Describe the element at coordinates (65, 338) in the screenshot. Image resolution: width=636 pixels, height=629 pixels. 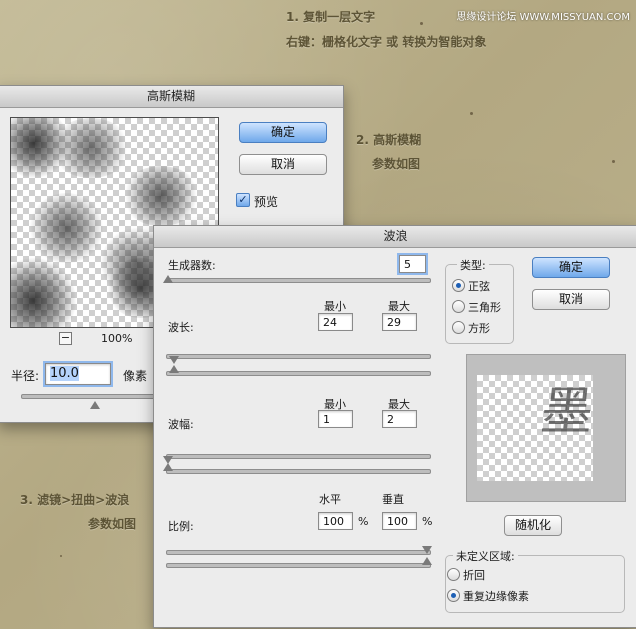
I see `zoom-out-button: −` at that location.